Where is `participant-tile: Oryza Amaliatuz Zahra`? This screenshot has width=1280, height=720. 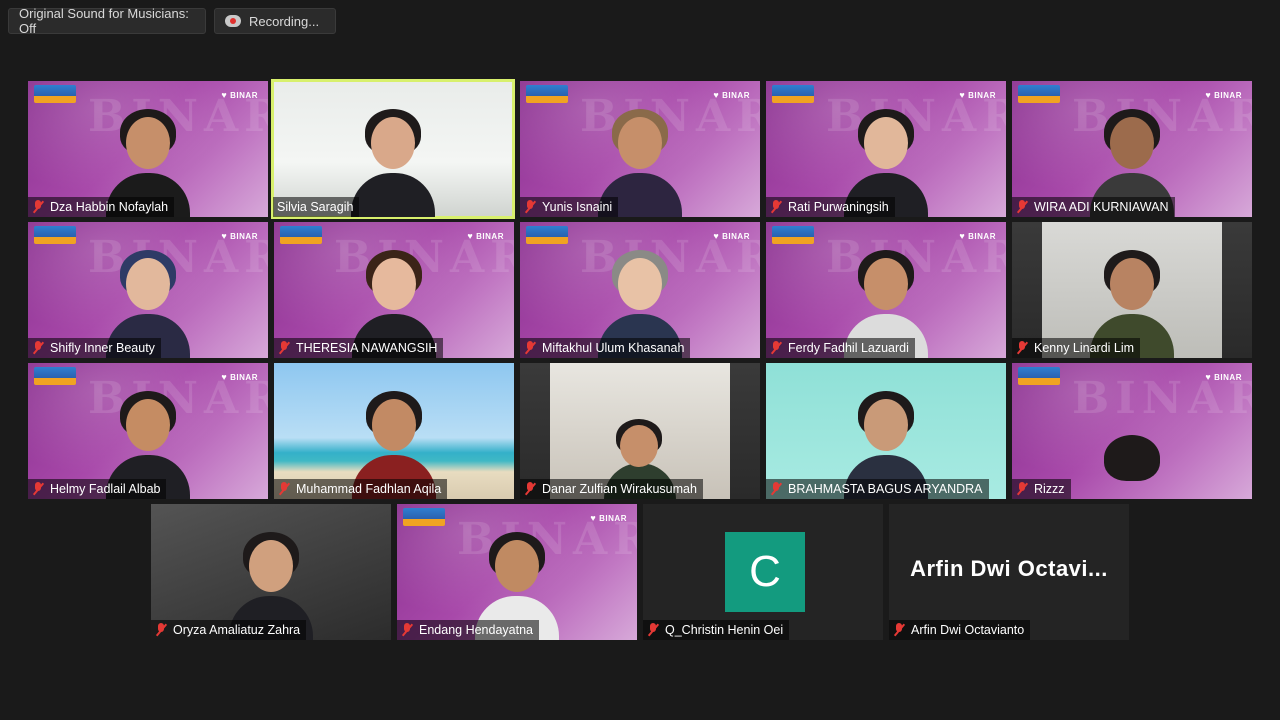
participant-tile: Oryza Amaliatuz Zahra is located at coordinates (271, 572).